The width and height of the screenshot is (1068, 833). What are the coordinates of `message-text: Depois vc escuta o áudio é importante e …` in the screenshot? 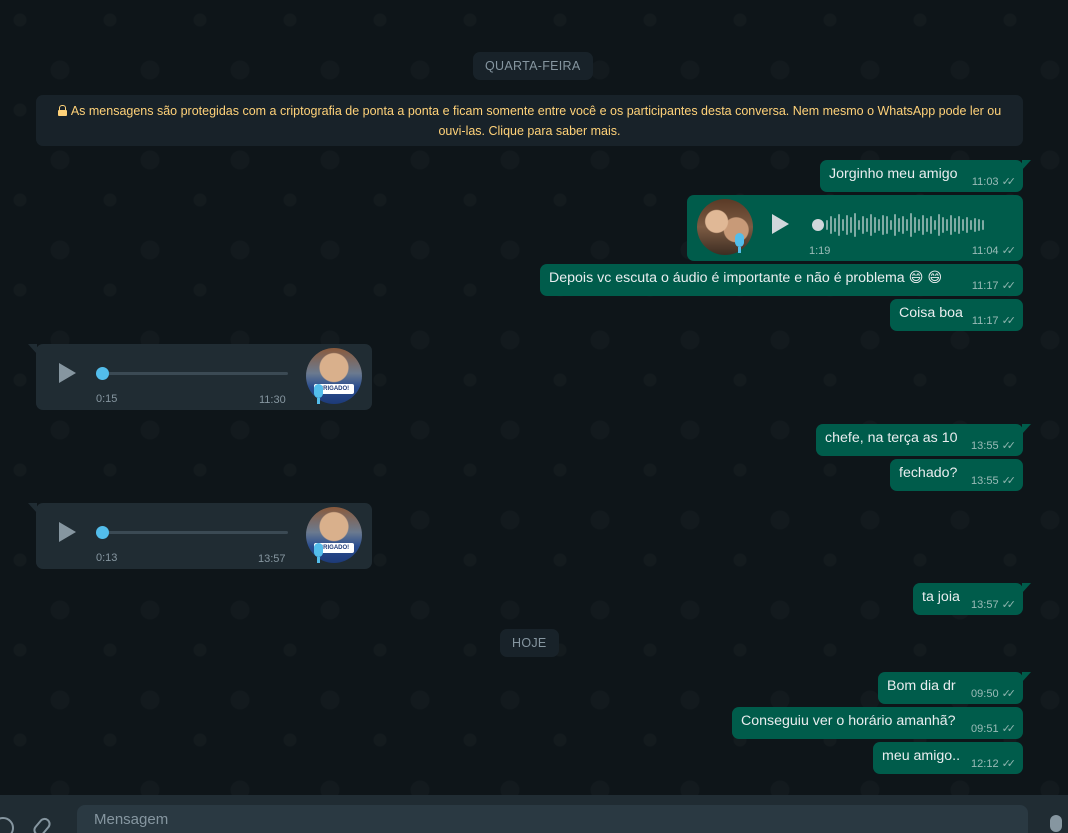 It's located at (746, 278).